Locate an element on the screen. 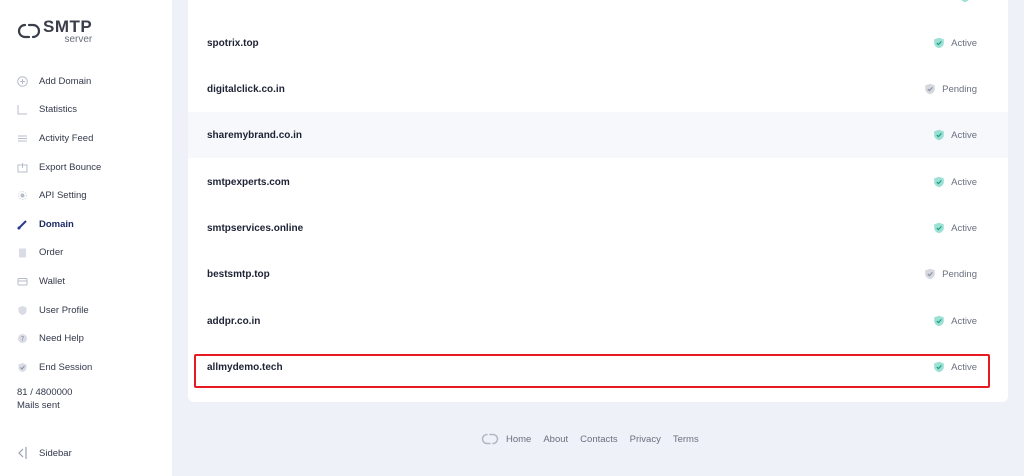 This screenshot has width=1024, height=476. footer: Home About Contacts Privacy Terms is located at coordinates (596, 439).